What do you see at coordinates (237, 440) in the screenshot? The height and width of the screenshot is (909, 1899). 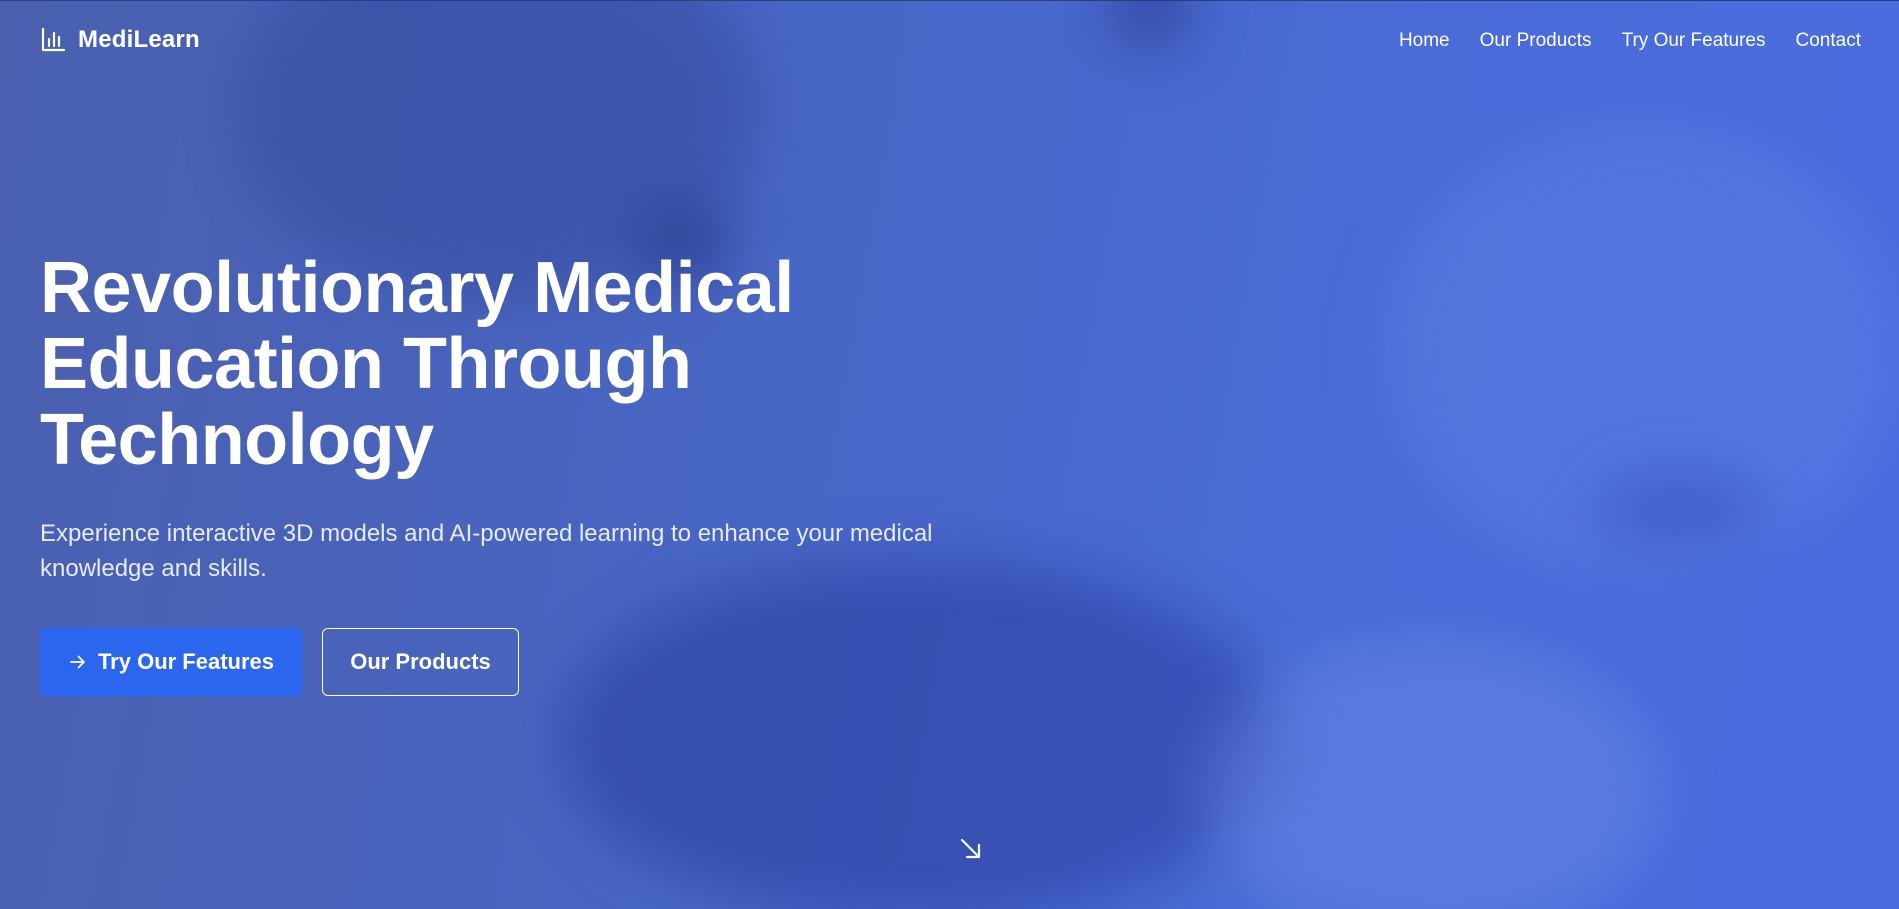 I see `hero-title-line: Technology` at bounding box center [237, 440].